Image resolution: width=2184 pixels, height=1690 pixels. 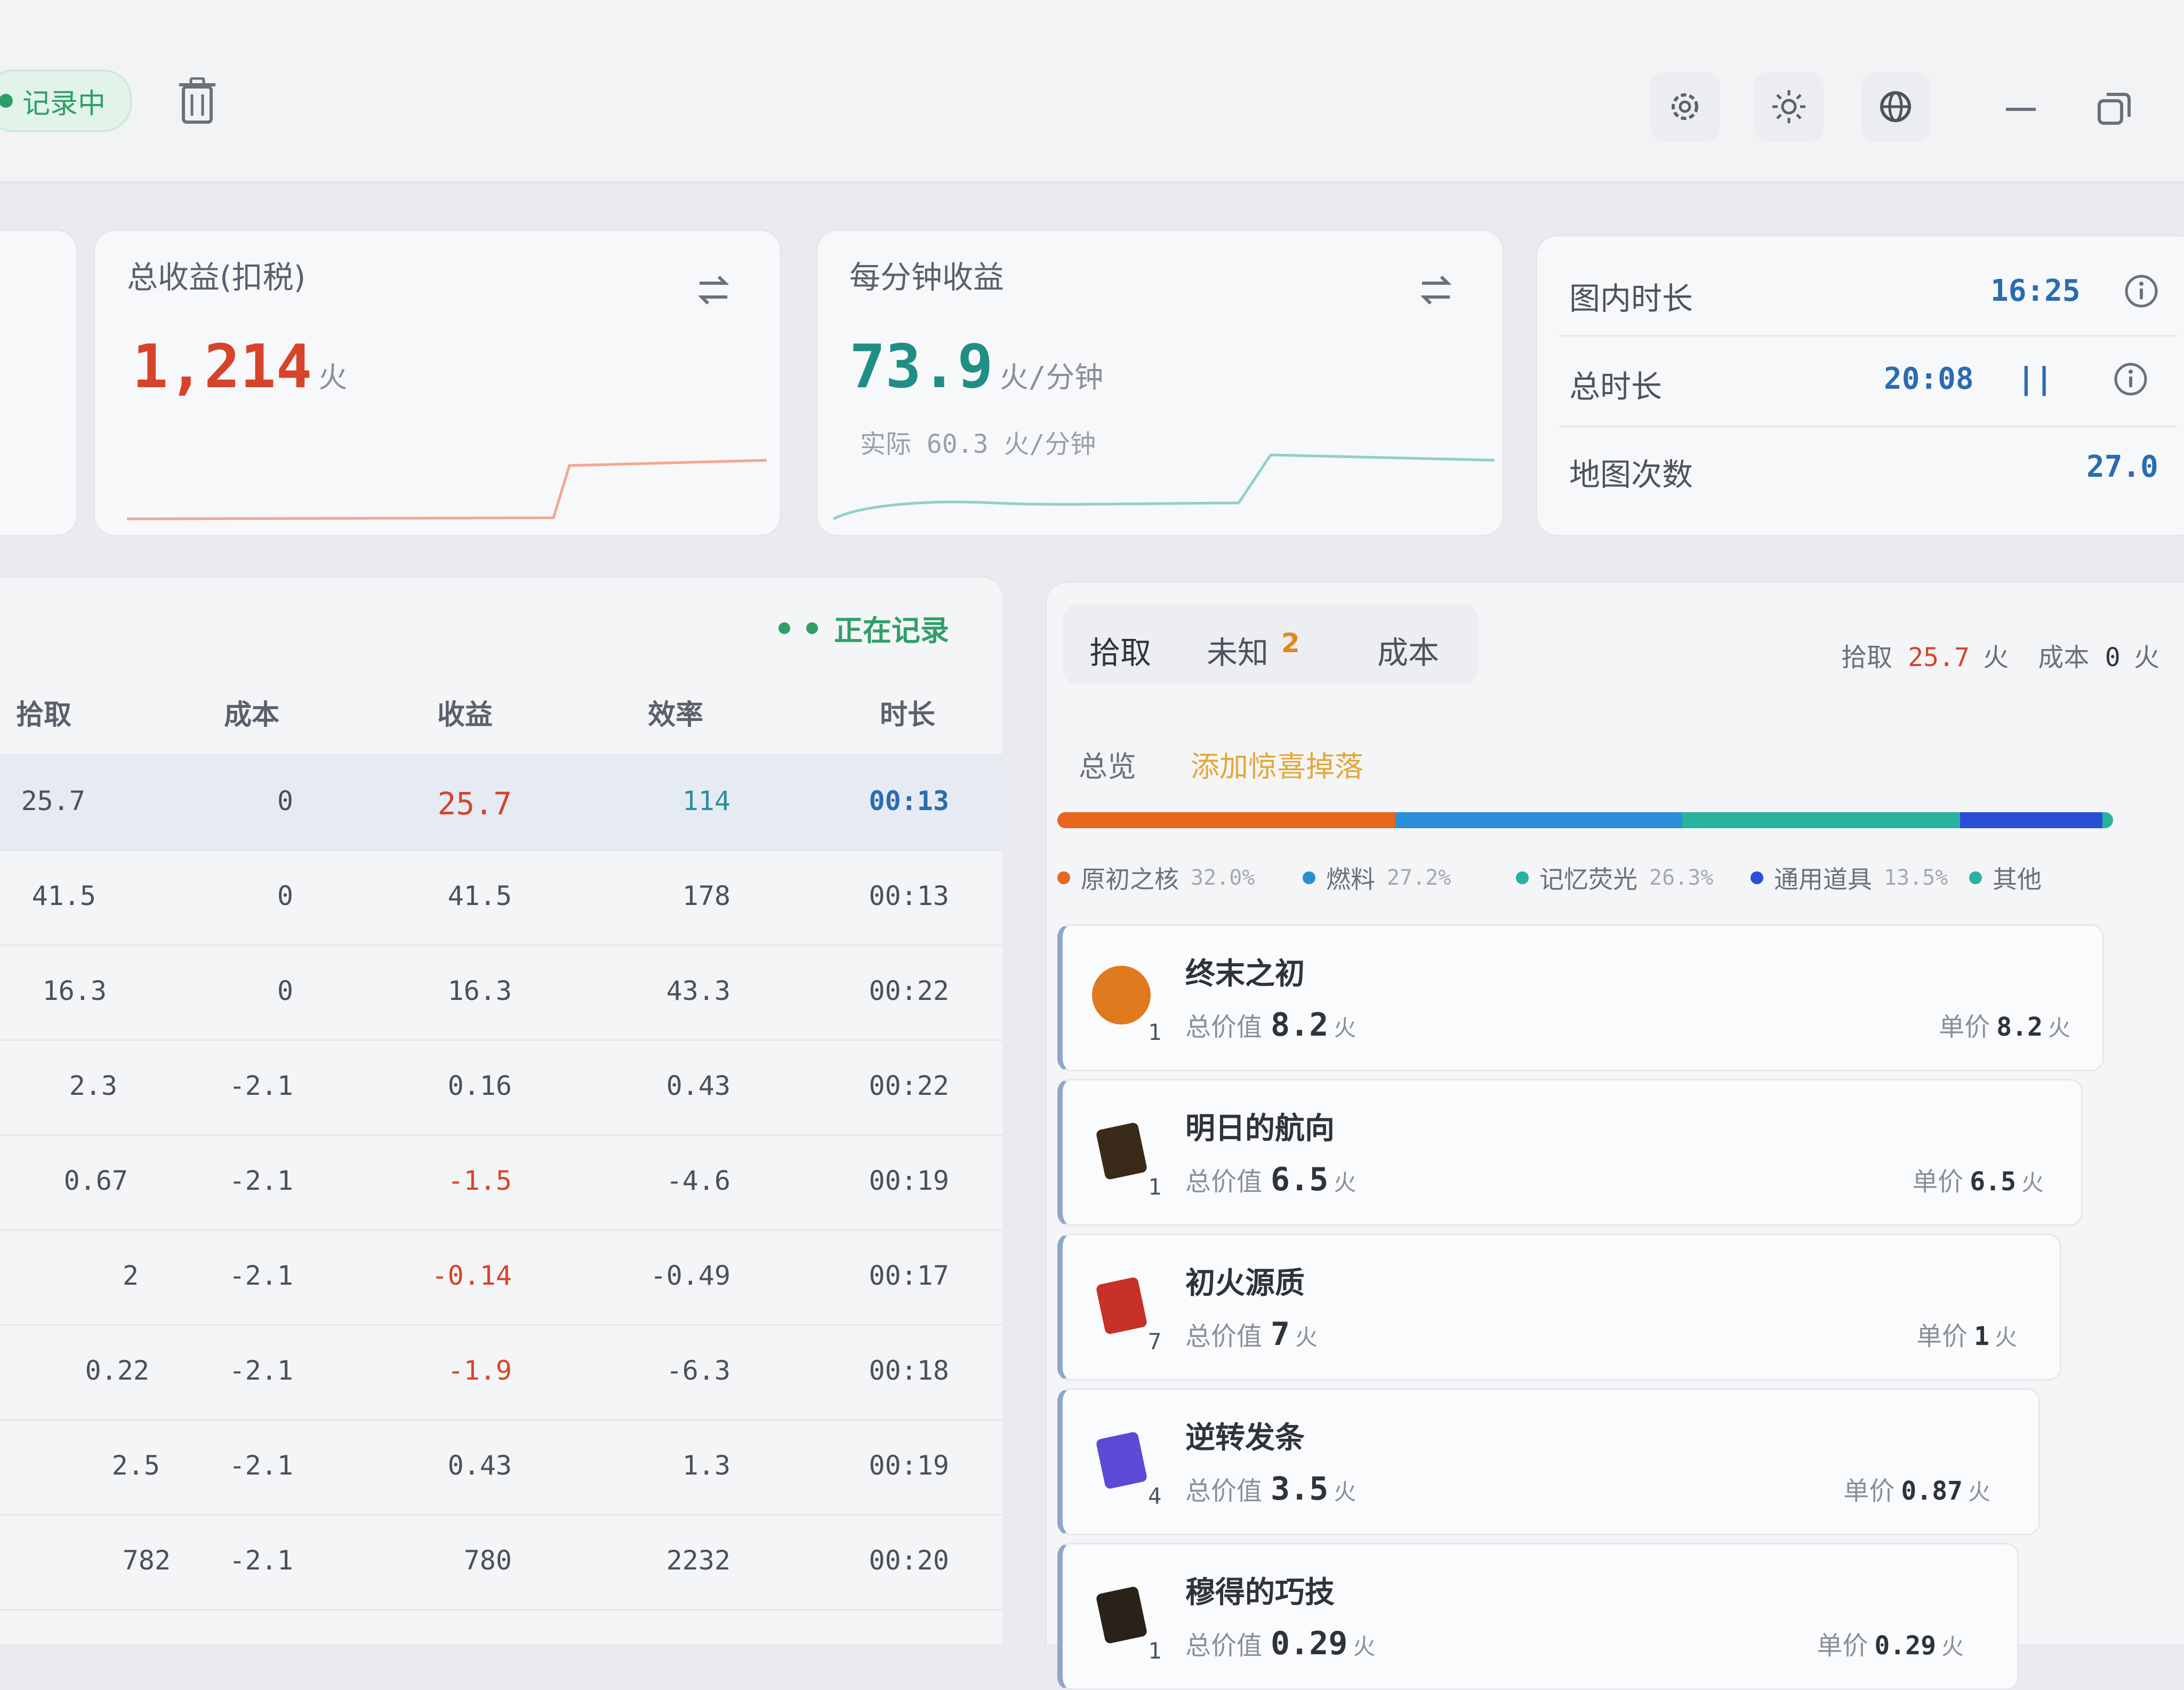 I want to click on cell-duration: 00:20, so click(x=909, y=1560).